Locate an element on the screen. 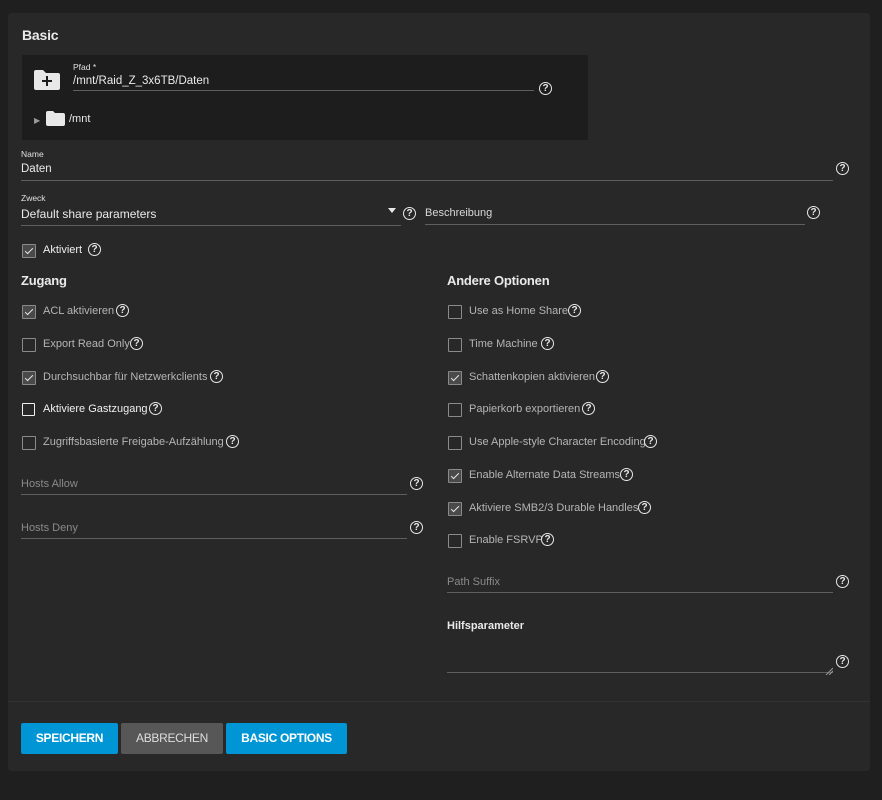 The image size is (882, 800). enabled-label: Aktiviert is located at coordinates (63, 250).